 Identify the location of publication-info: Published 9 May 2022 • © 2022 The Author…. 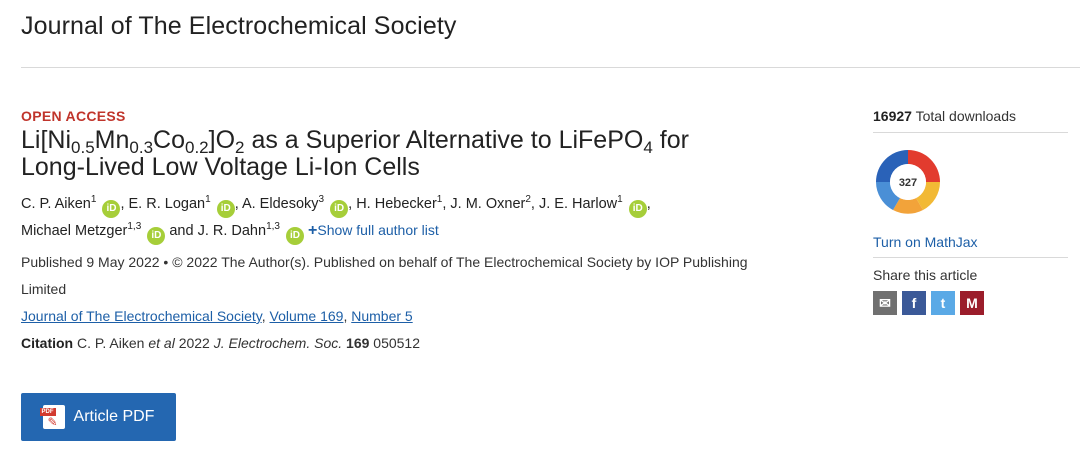
(384, 275).